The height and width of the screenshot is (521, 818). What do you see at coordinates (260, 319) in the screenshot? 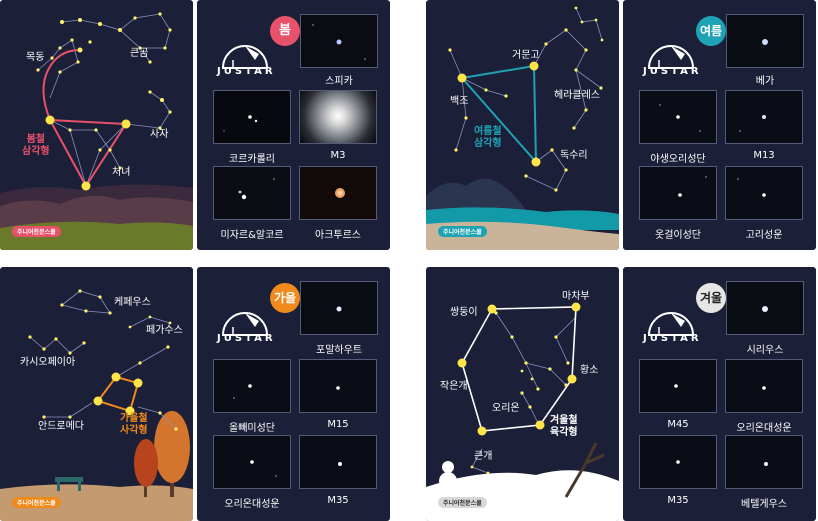
I see `justar-logo: 가을 JUSTAR` at bounding box center [260, 319].